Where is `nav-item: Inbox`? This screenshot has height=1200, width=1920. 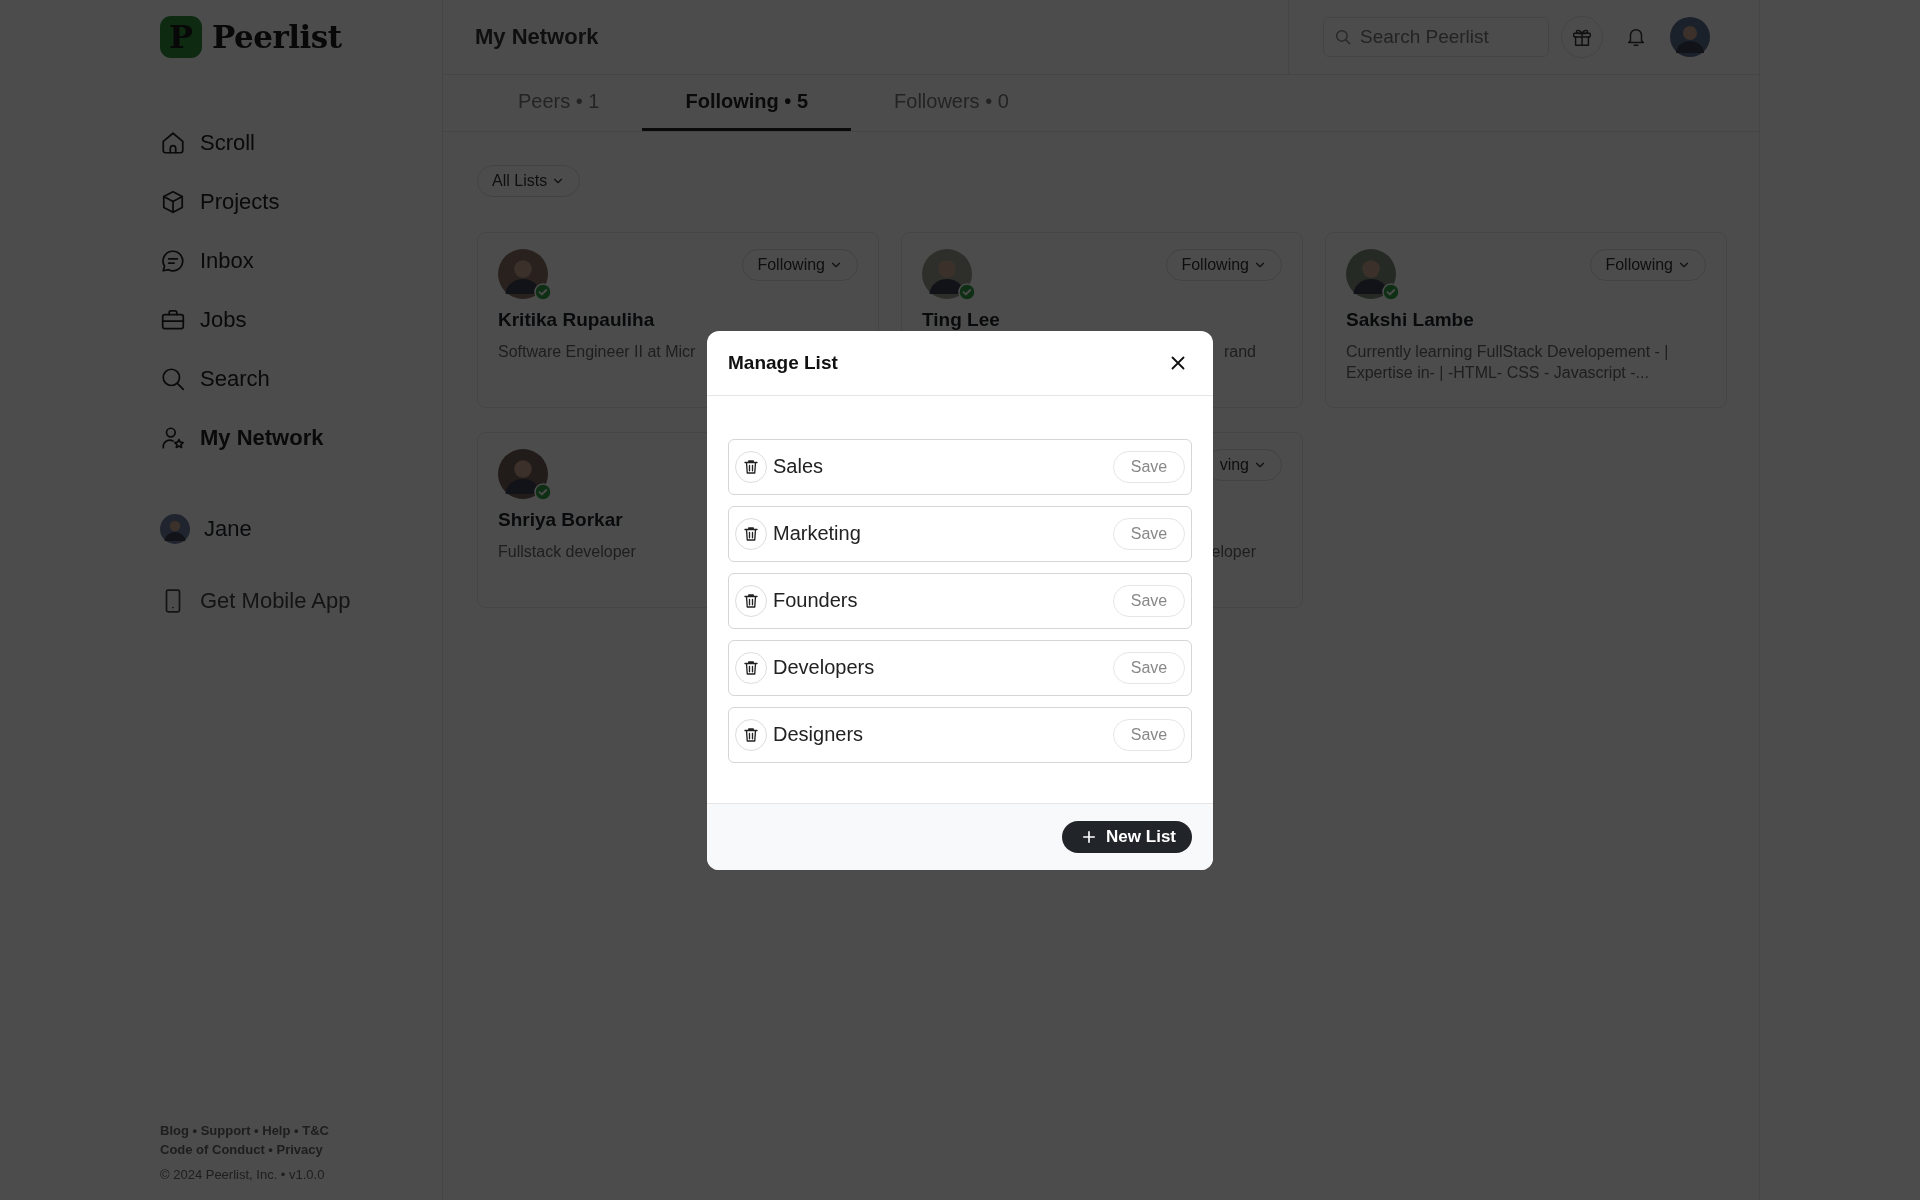
nav-item: Inbox is located at coordinates (301, 260).